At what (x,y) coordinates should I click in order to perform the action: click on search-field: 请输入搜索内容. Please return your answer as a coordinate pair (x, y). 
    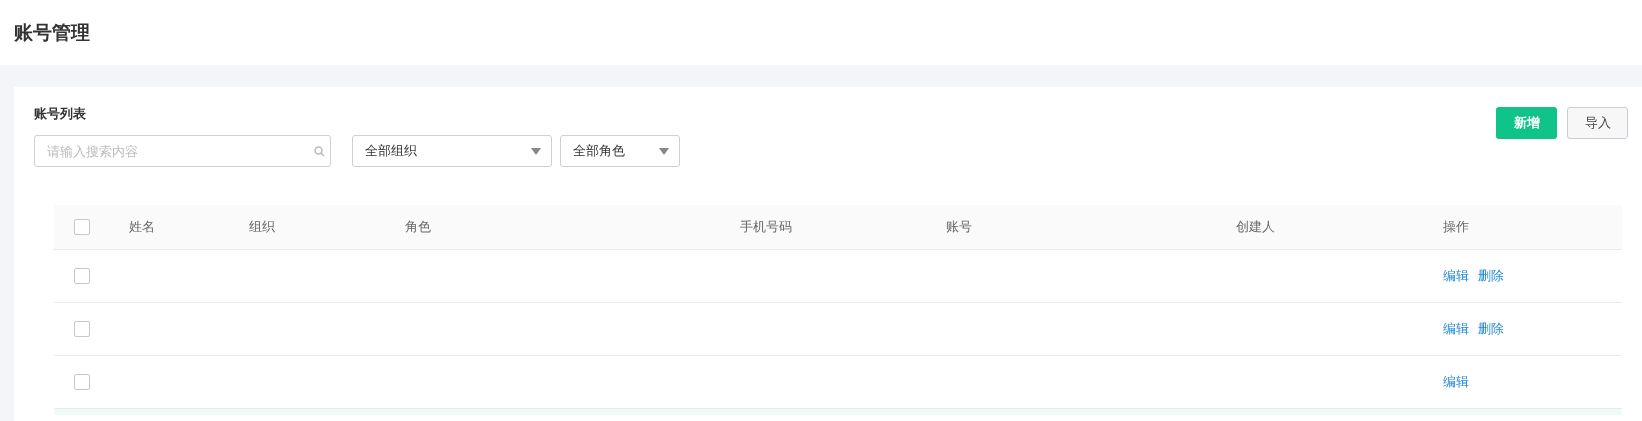
    Looking at the image, I should click on (182, 151).